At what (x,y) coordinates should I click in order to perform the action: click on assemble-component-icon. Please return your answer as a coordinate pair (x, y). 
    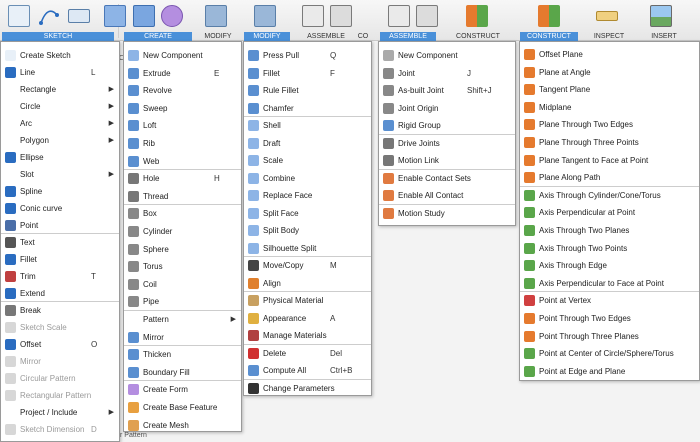
    Looking at the image, I should click on (399, 16).